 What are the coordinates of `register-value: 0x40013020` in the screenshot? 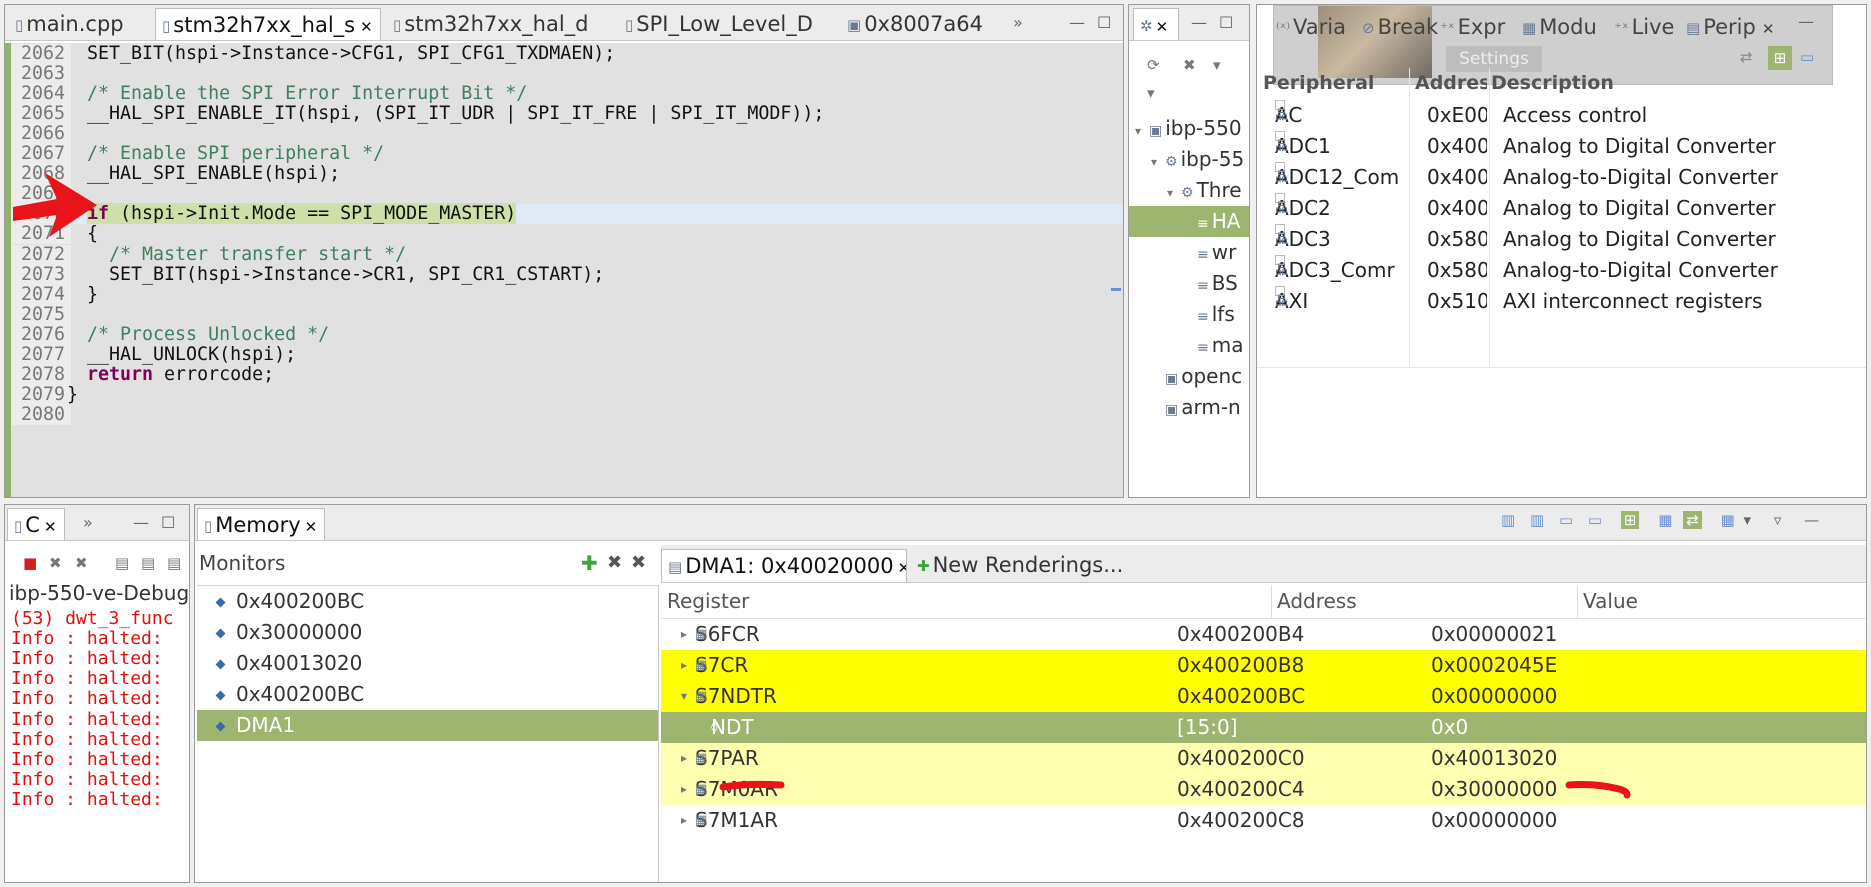 It's located at (1494, 758).